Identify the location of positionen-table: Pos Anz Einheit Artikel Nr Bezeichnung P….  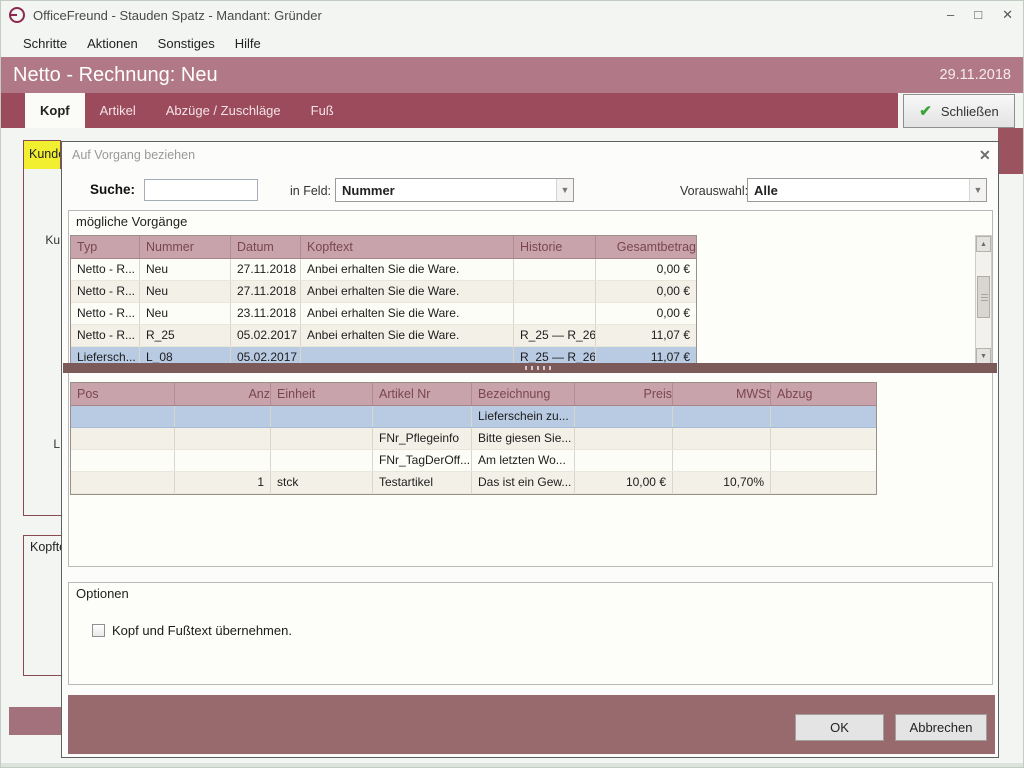
(473, 438).